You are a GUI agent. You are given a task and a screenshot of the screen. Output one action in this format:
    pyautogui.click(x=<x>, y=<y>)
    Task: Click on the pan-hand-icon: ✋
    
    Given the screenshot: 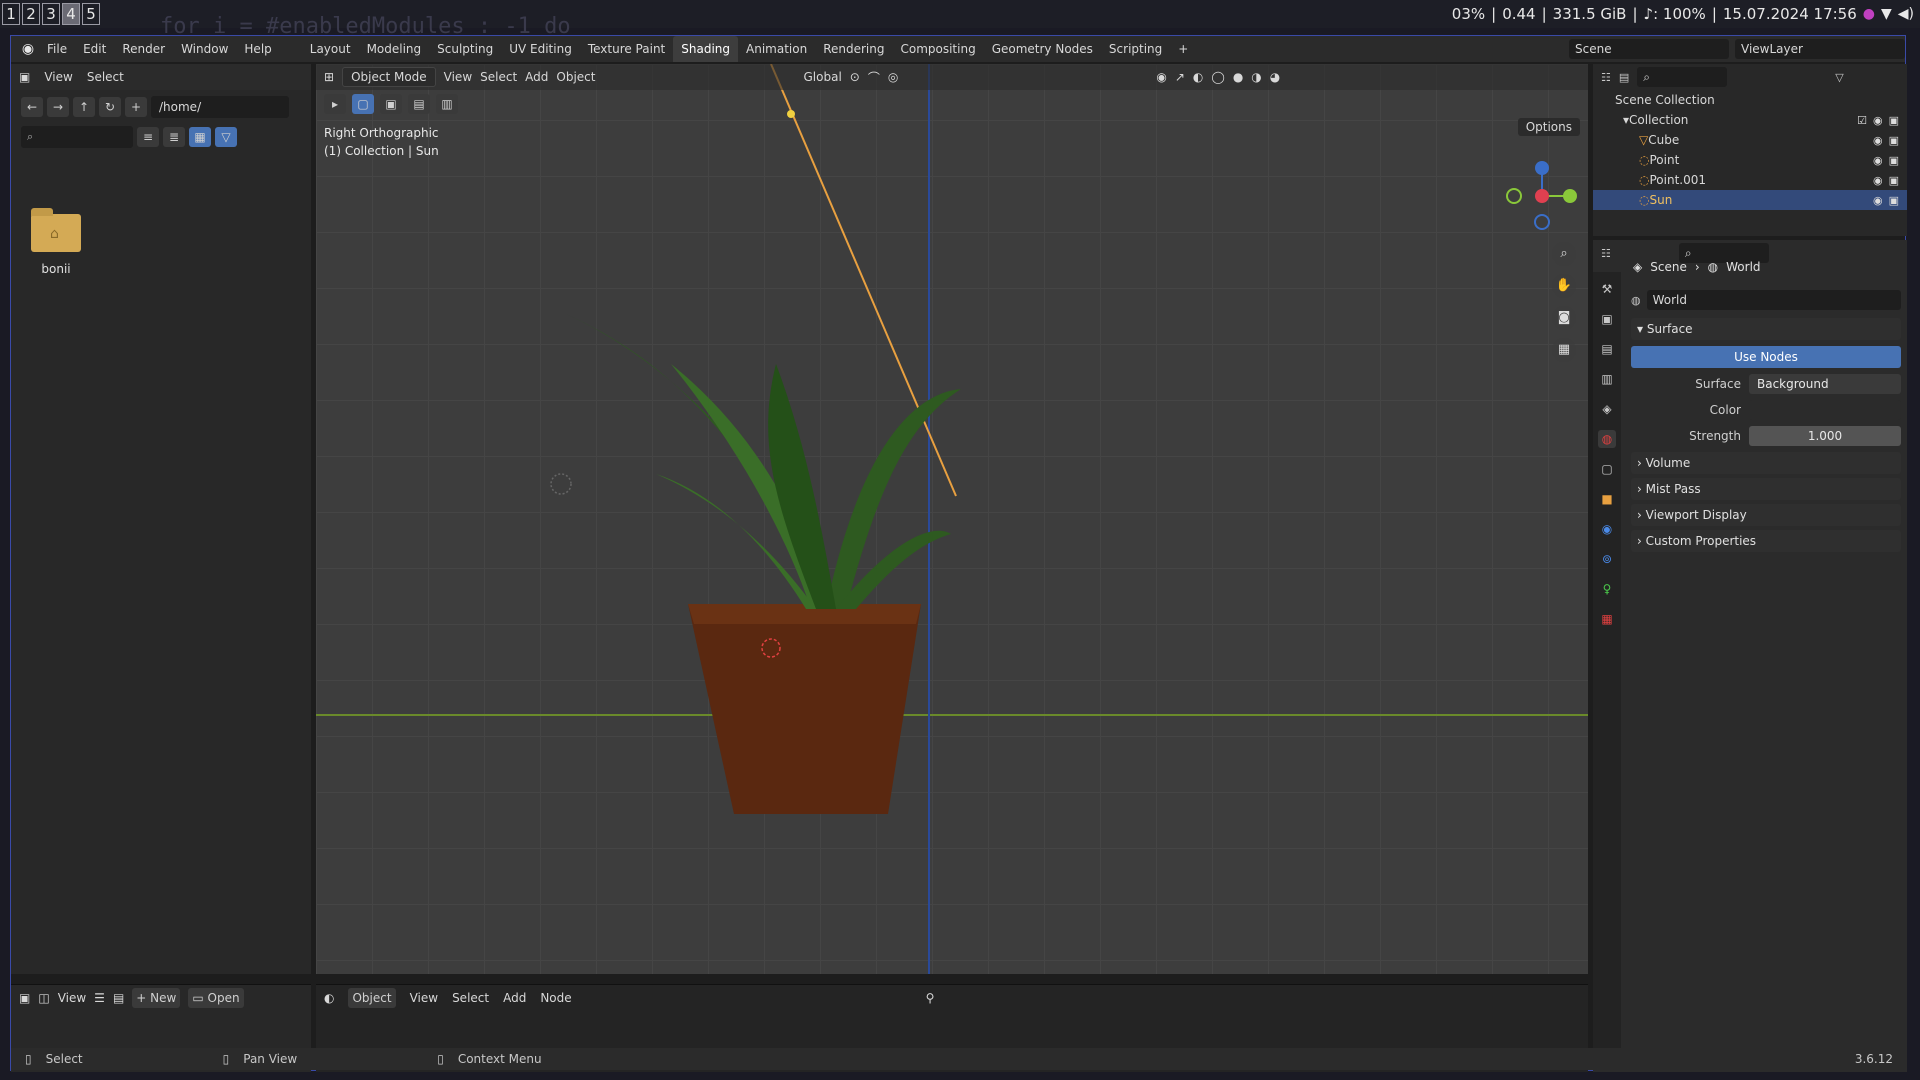 What is the action you would take?
    pyautogui.click(x=1564, y=286)
    